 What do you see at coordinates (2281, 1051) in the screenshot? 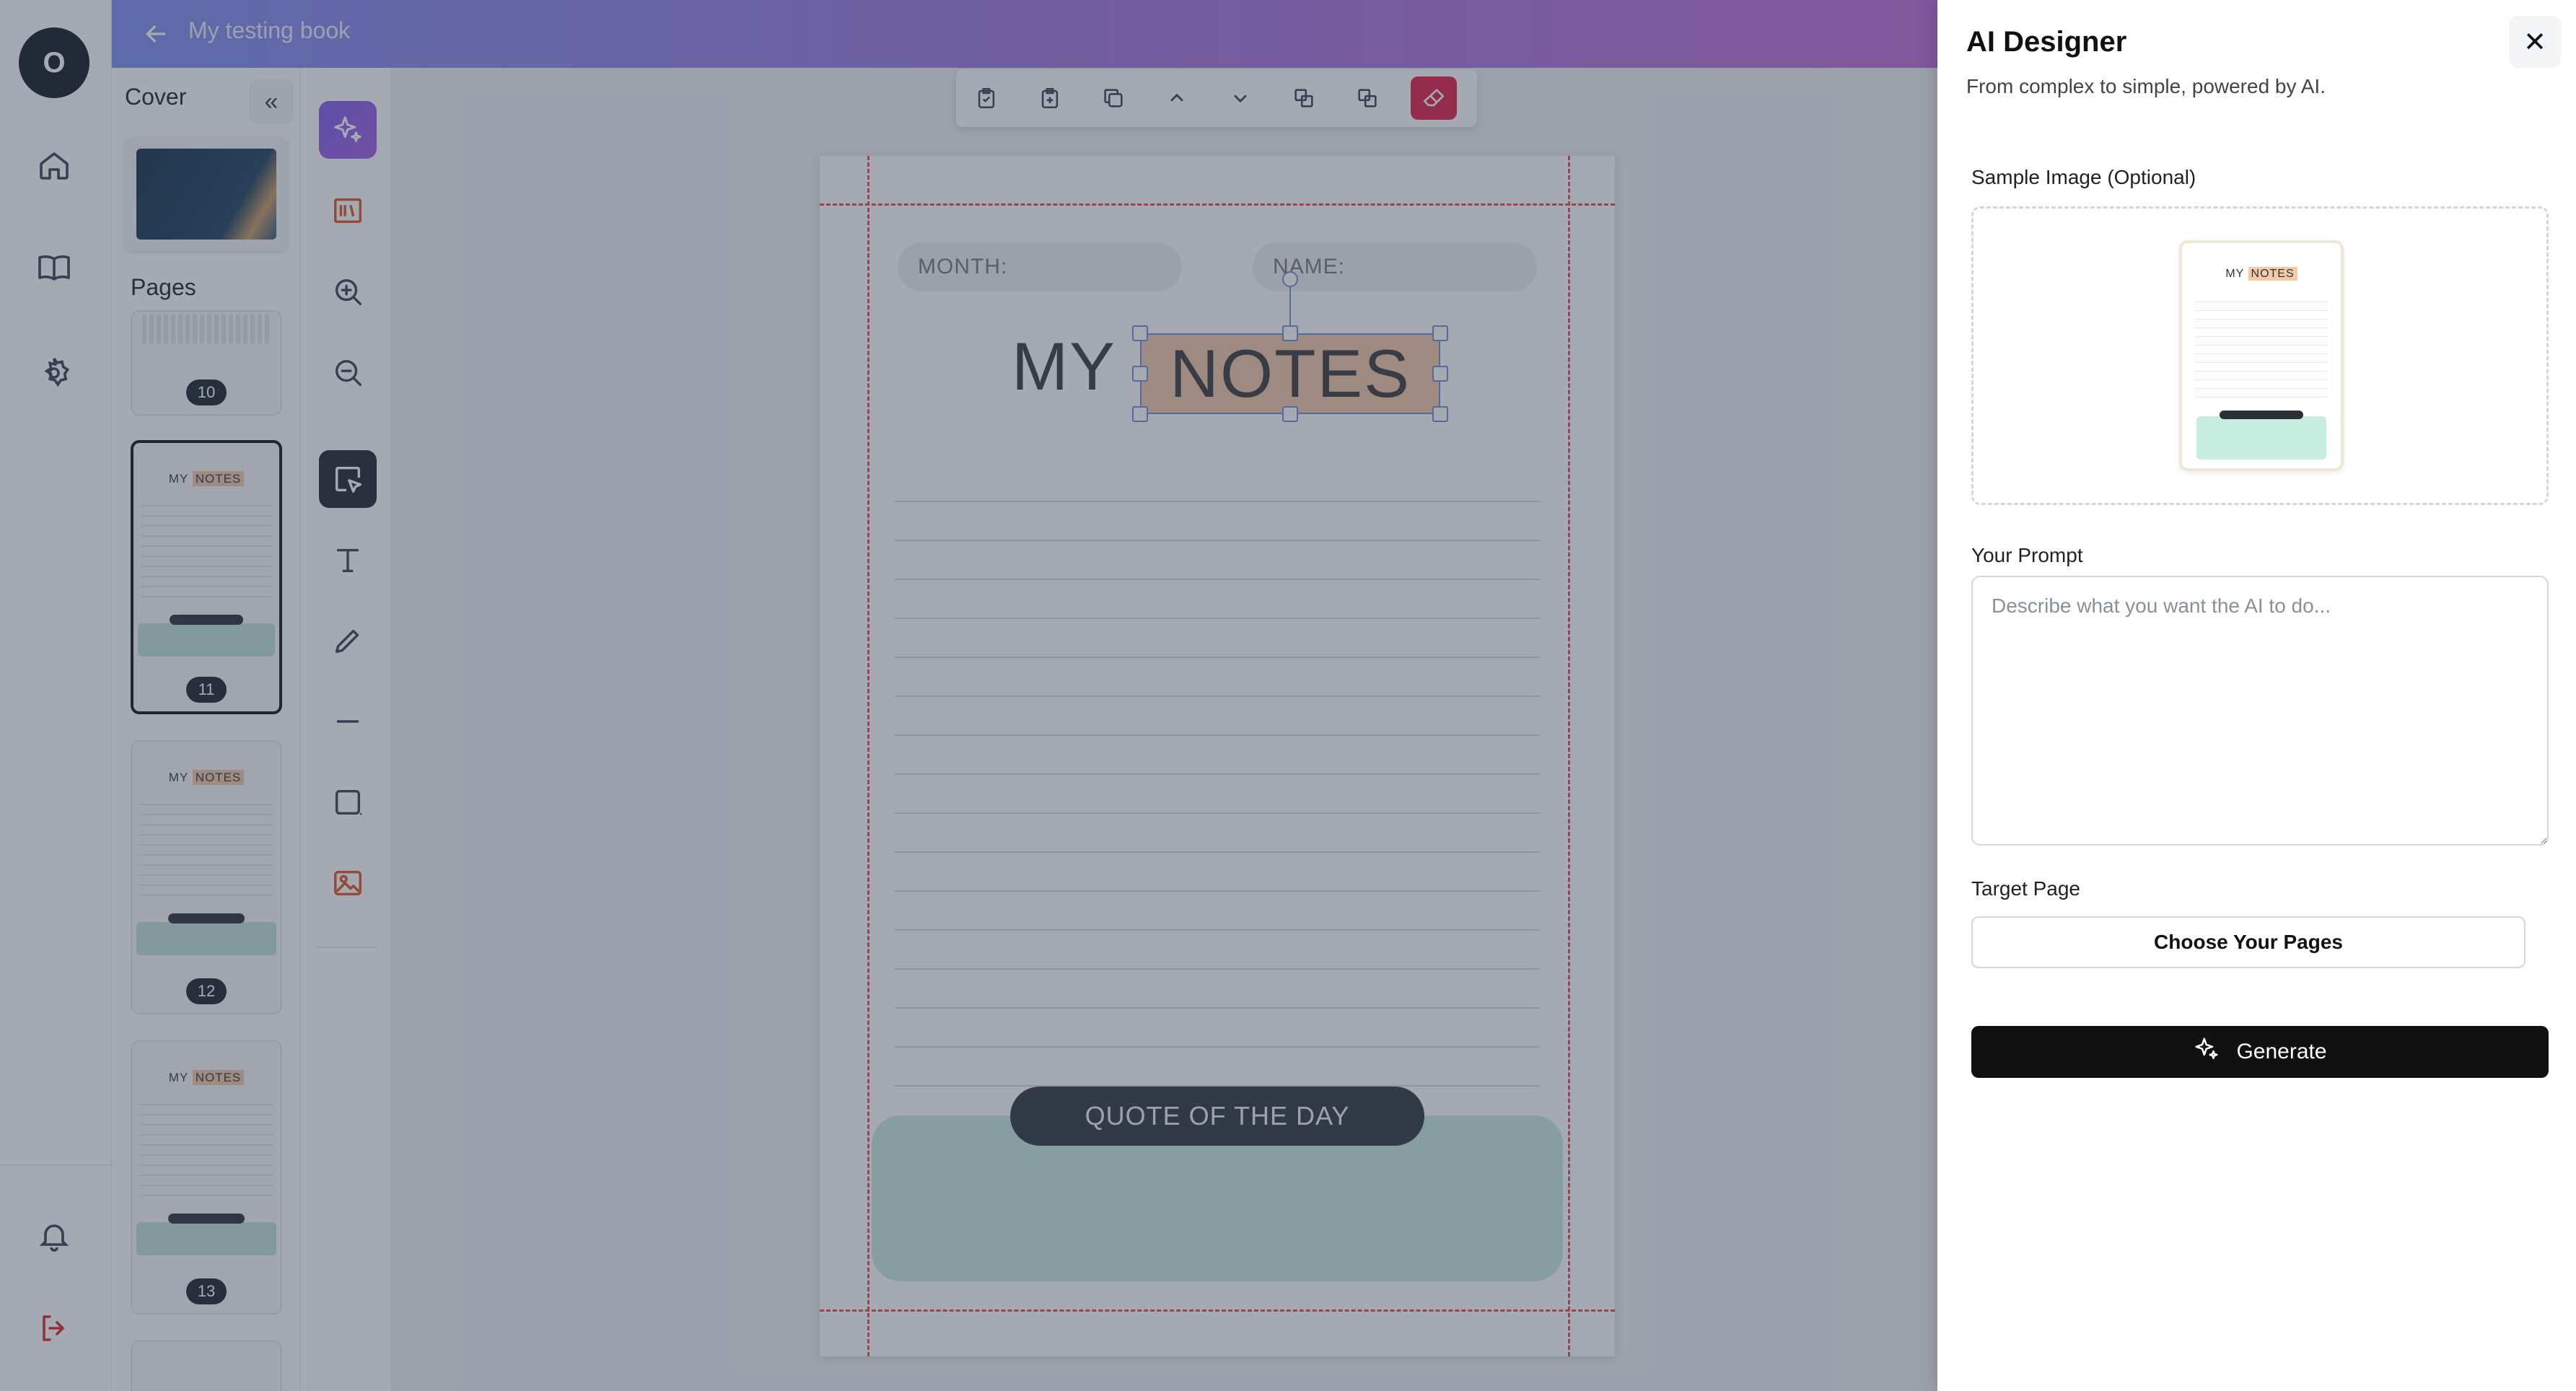
I see `generate-label: Generate` at bounding box center [2281, 1051].